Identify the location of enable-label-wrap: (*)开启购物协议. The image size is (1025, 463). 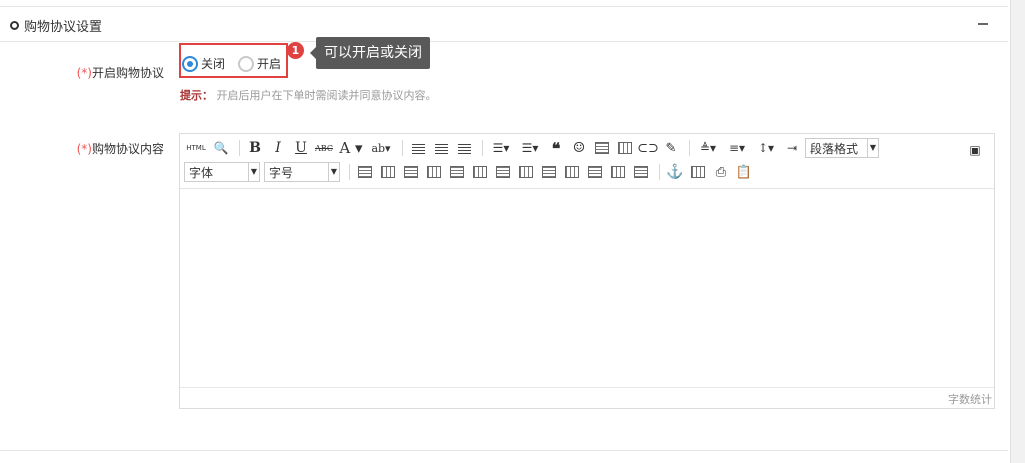
(94, 72).